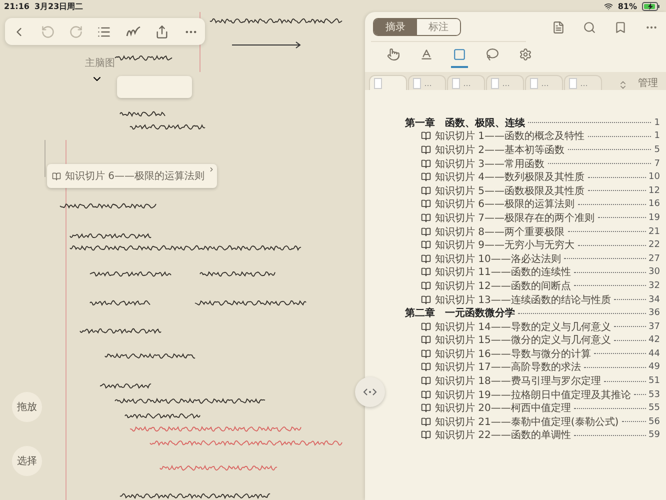 Image resolution: width=666 pixels, height=500 pixels. I want to click on mode-tab: 摘录, so click(395, 27).